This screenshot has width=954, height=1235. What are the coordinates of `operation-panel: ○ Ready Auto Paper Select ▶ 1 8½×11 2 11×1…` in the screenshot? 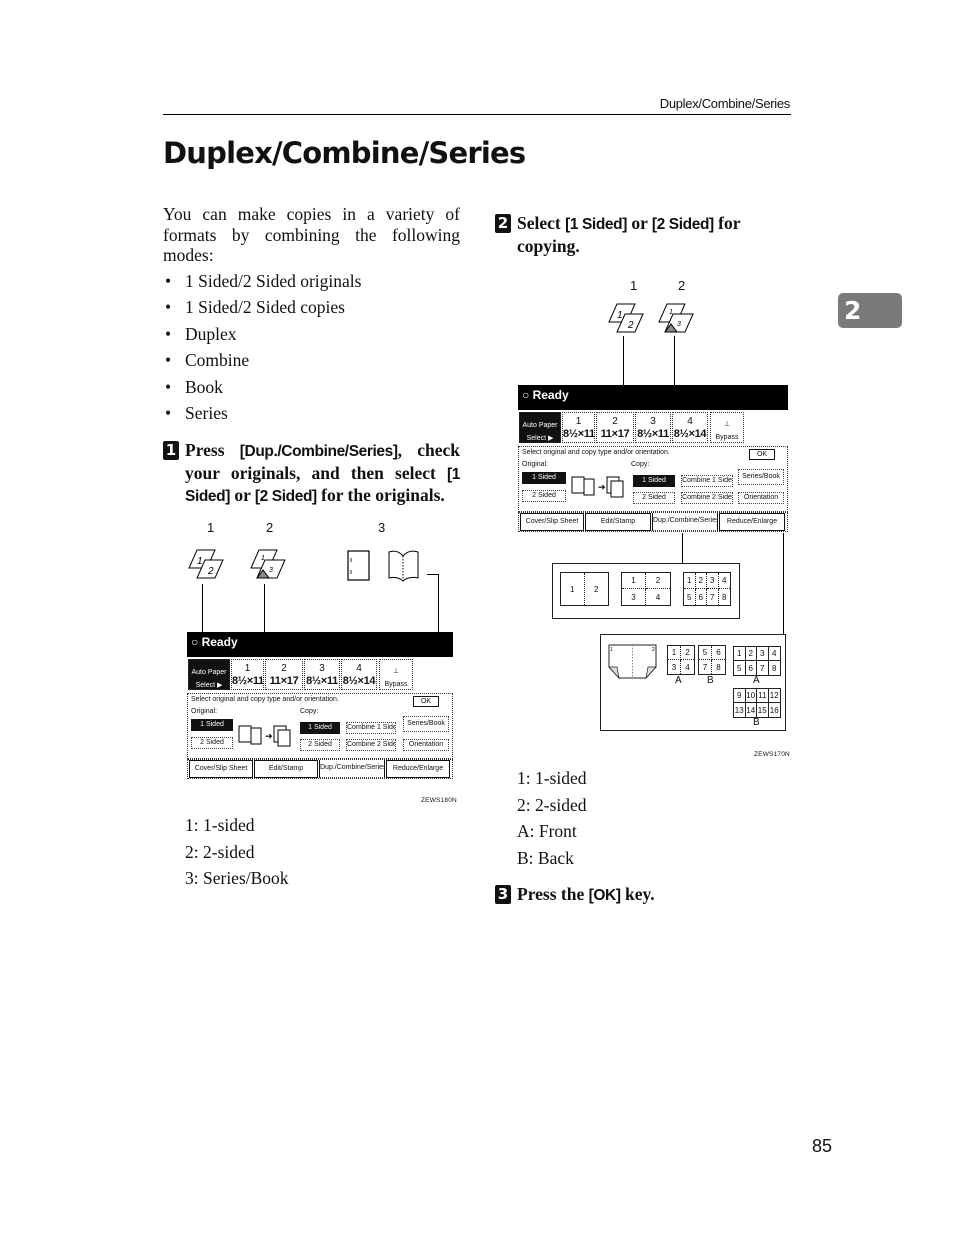 It's located at (653, 459).